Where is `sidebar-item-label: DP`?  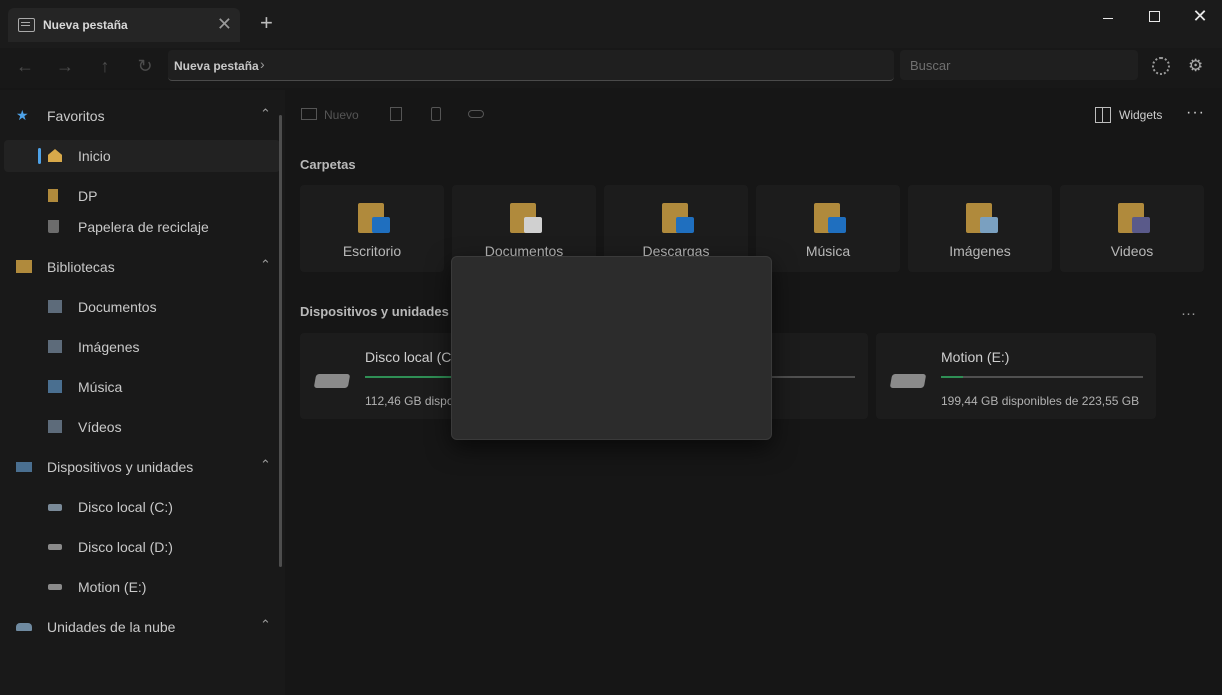 sidebar-item-label: DP is located at coordinates (88, 196).